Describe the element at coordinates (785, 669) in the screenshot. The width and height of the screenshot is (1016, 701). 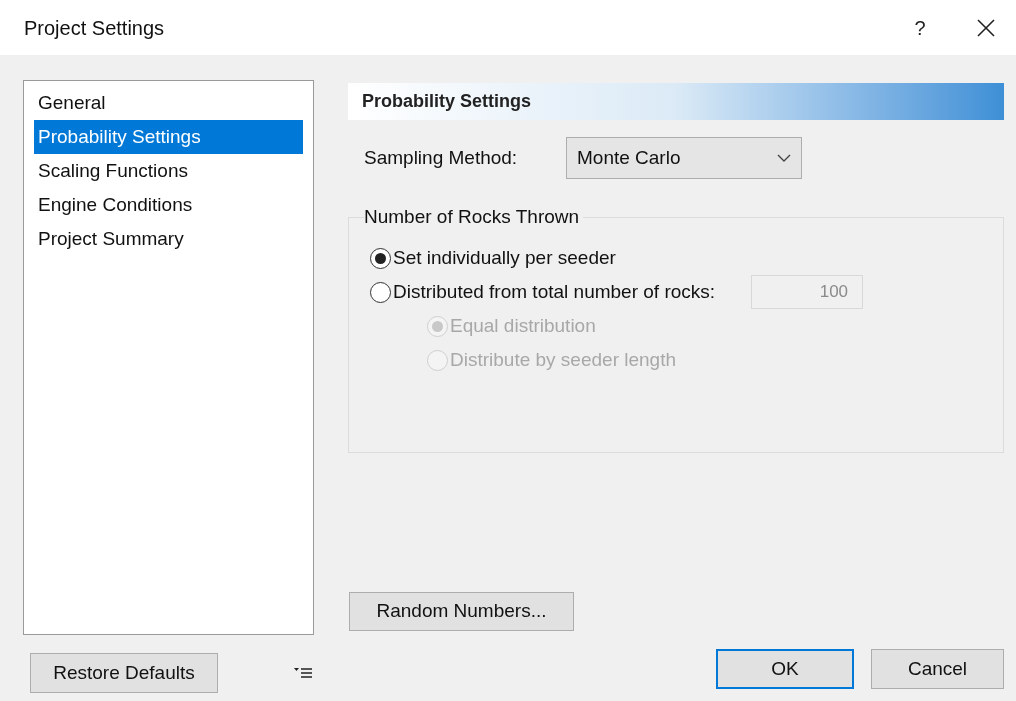
I see `ok-button: OK` at that location.